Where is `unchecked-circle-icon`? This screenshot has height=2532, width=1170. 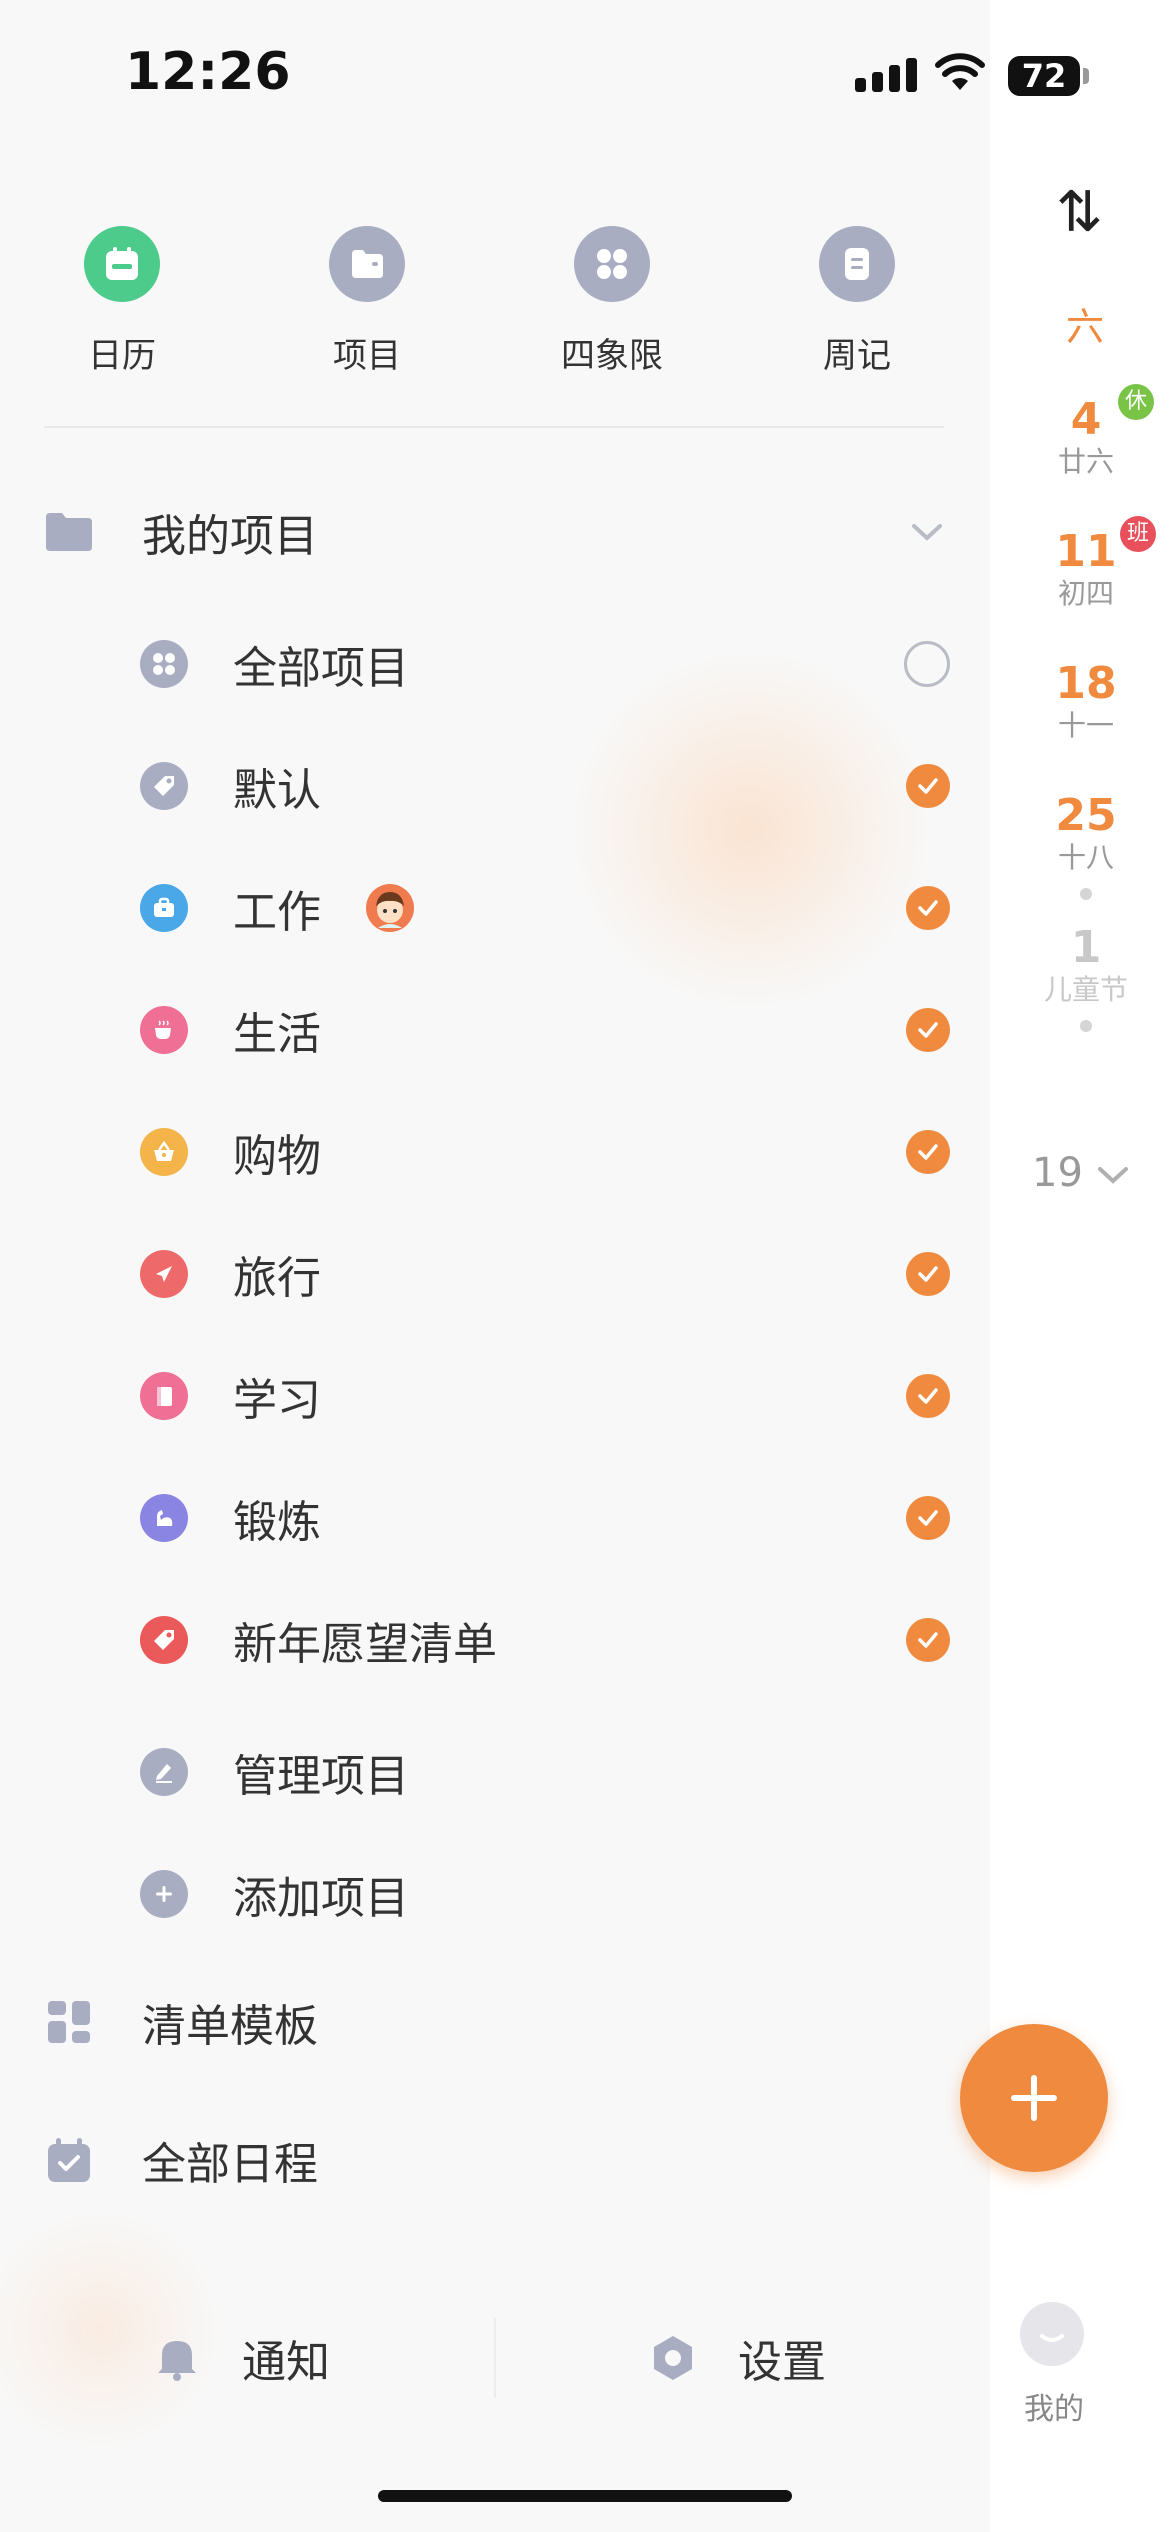
unchecked-circle-icon is located at coordinates (927, 664).